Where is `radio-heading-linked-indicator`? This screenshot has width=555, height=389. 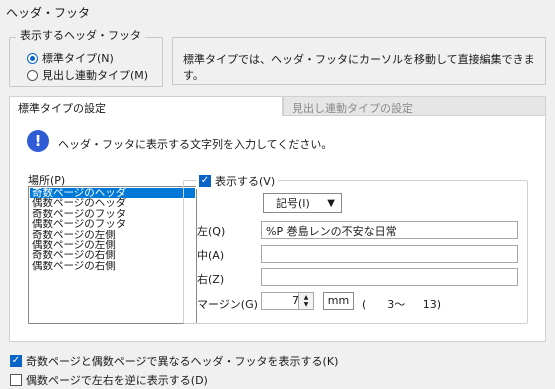 radio-heading-linked-indicator is located at coordinates (32, 75).